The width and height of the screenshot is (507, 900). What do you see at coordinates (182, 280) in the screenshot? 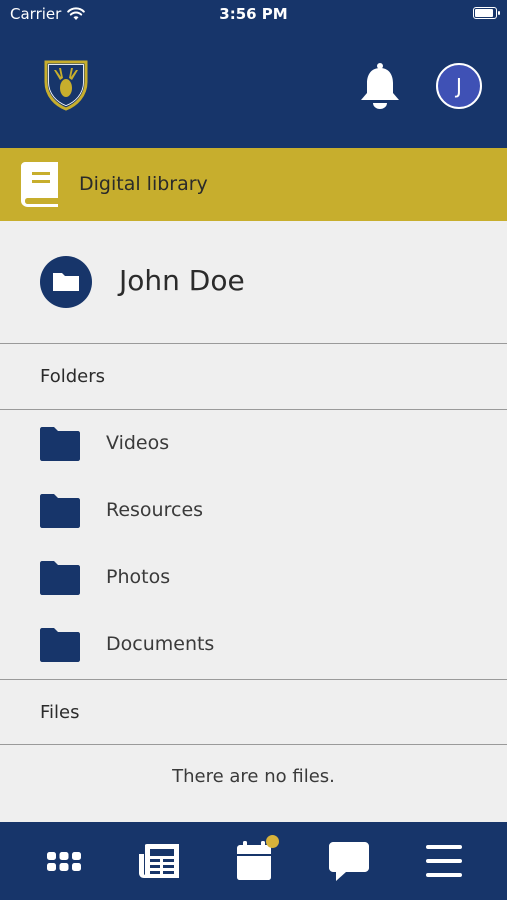
I see `user-name: John Doe` at bounding box center [182, 280].